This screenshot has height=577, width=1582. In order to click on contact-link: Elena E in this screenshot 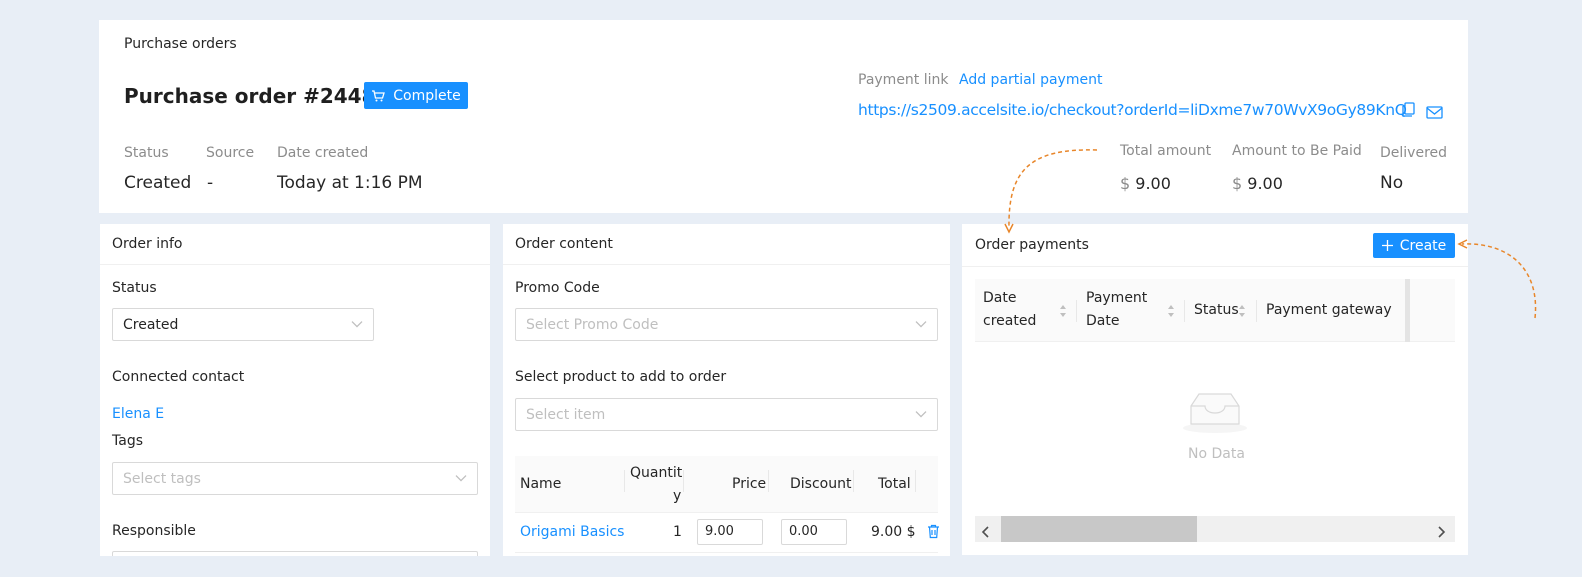, I will do `click(138, 414)`.